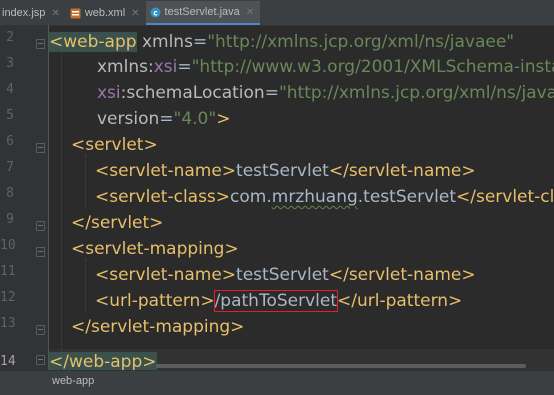  What do you see at coordinates (10, 193) in the screenshot?
I see `line-number: 8` at bounding box center [10, 193].